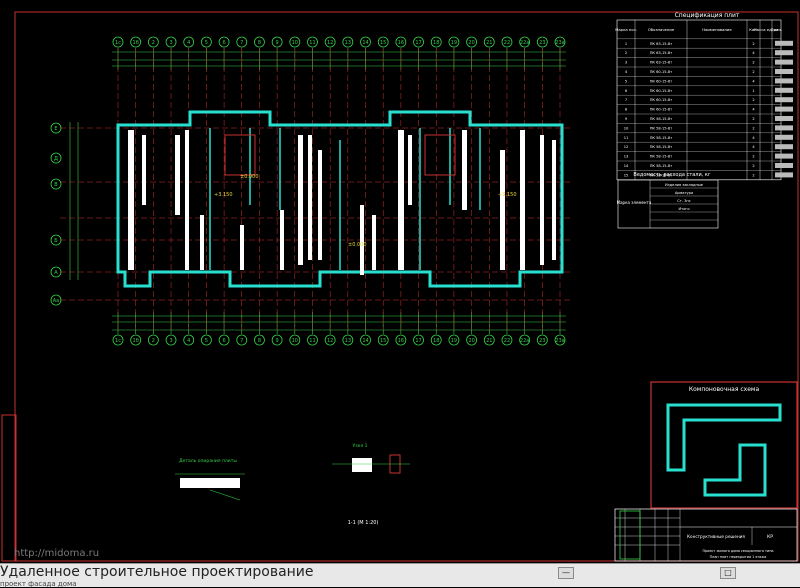 This screenshot has width=800, height=588. Describe the element at coordinates (684, 193) in the screenshot. I see `steel-cell: Арматура` at that location.